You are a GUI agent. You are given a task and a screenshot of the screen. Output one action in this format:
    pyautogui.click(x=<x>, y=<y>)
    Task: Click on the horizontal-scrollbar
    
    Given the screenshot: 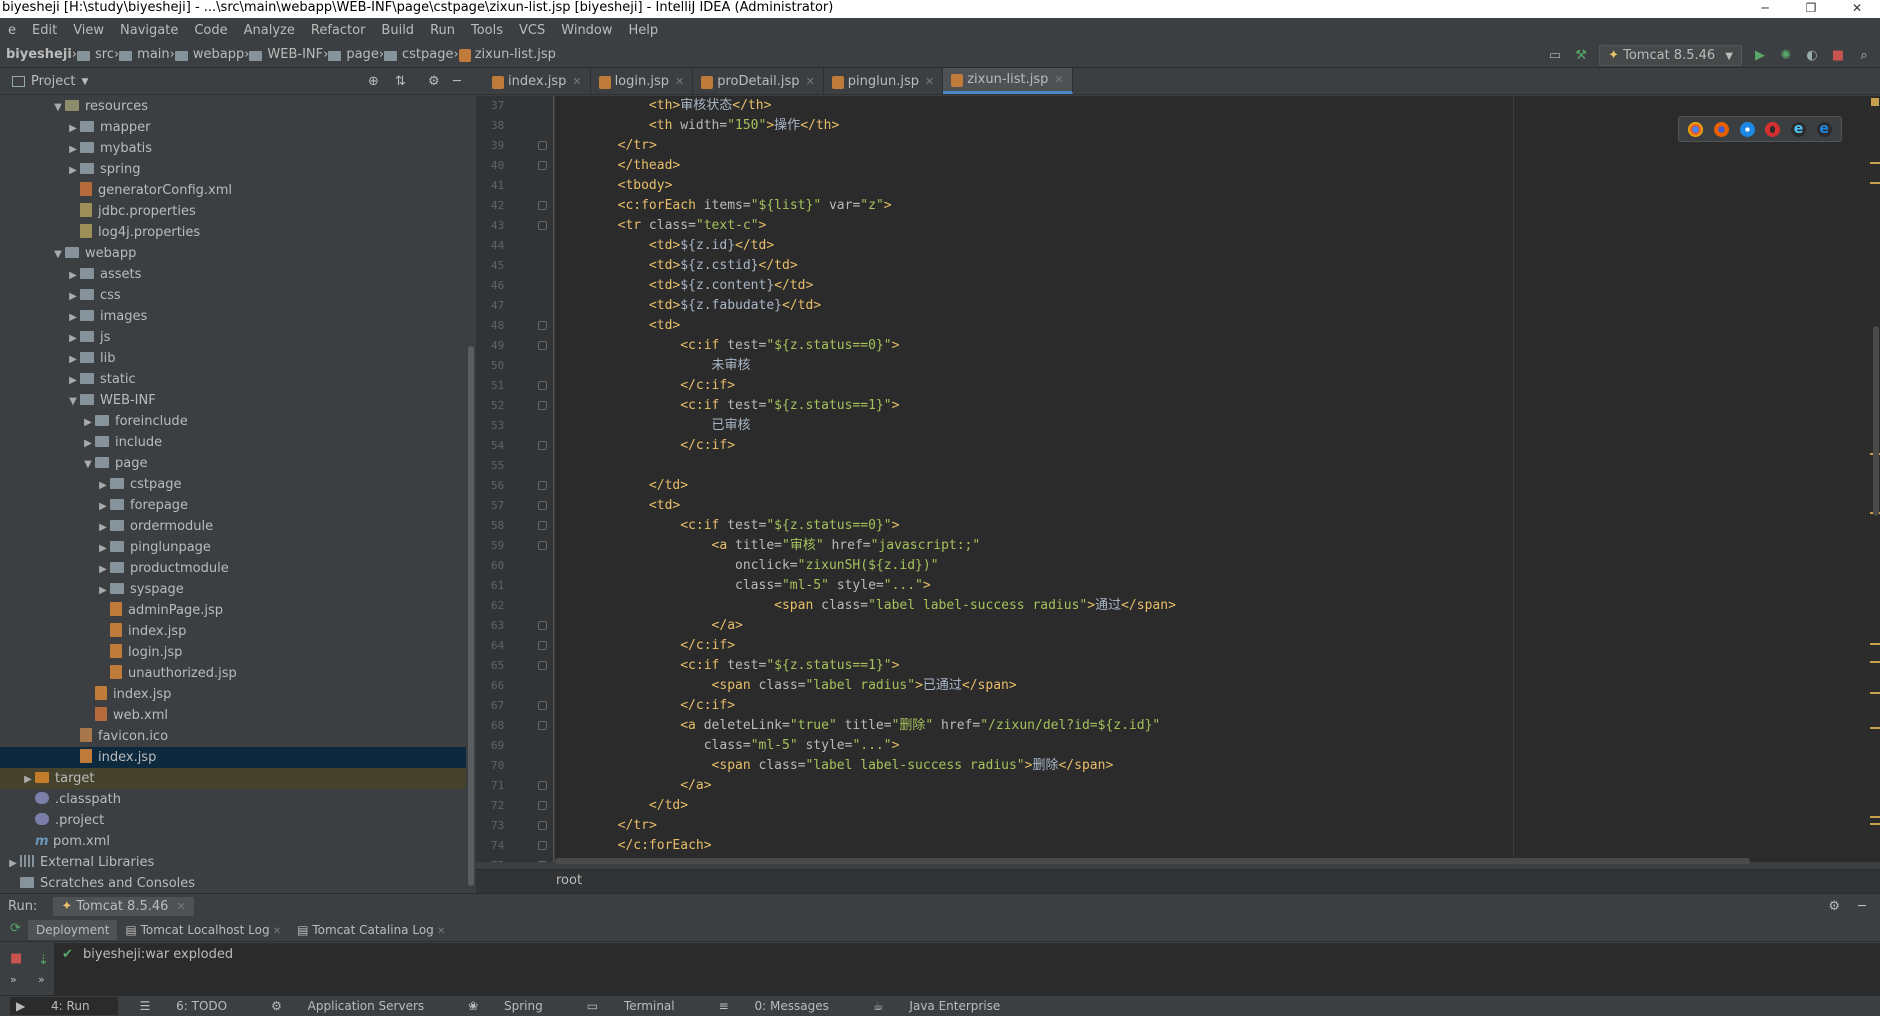 What is the action you would take?
    pyautogui.click(x=1152, y=861)
    